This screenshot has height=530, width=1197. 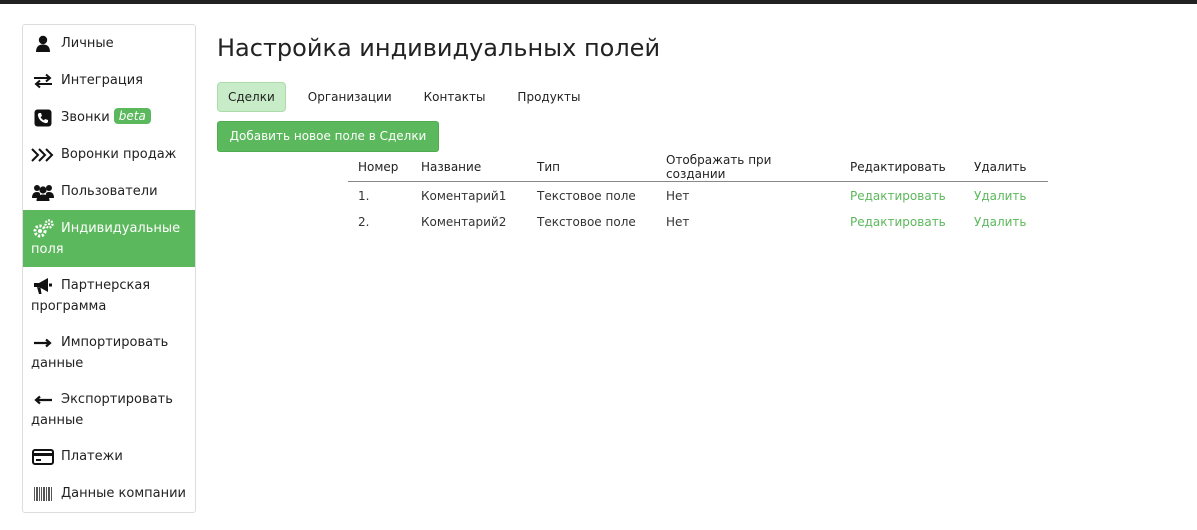 I want to click on barcode-icon, so click(x=43, y=493).